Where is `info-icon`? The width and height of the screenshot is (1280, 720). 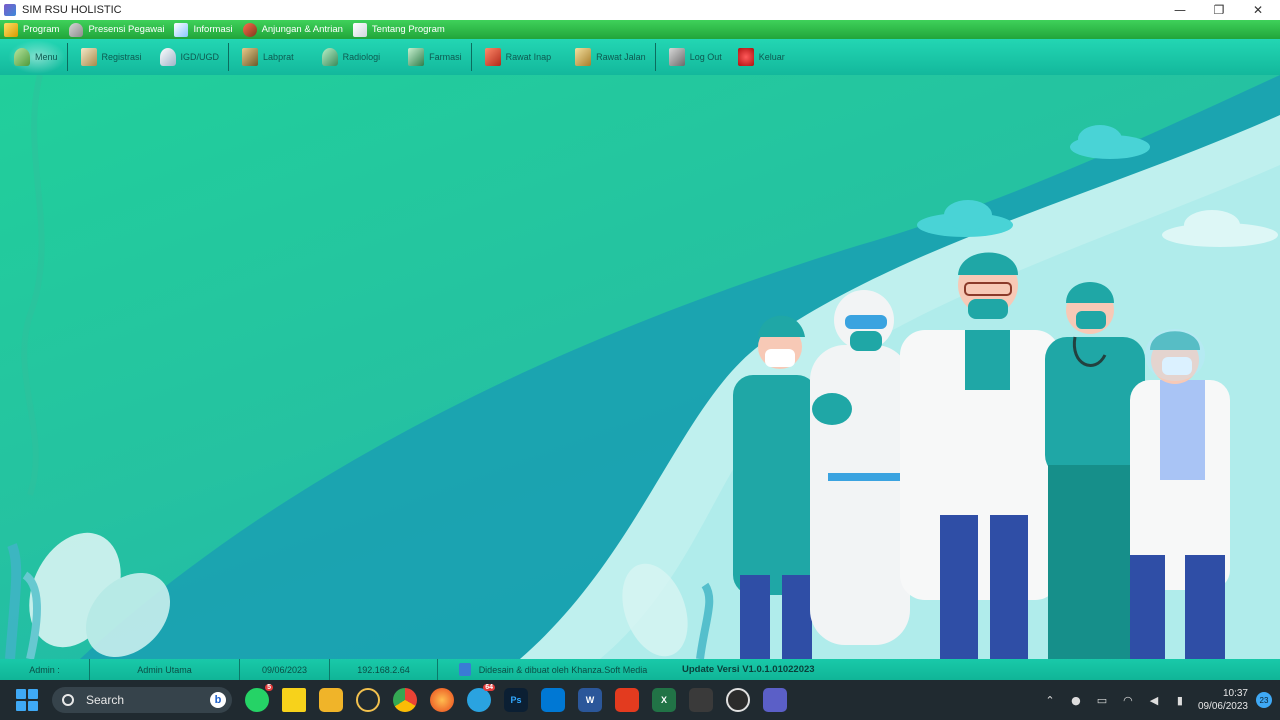 info-icon is located at coordinates (181, 29).